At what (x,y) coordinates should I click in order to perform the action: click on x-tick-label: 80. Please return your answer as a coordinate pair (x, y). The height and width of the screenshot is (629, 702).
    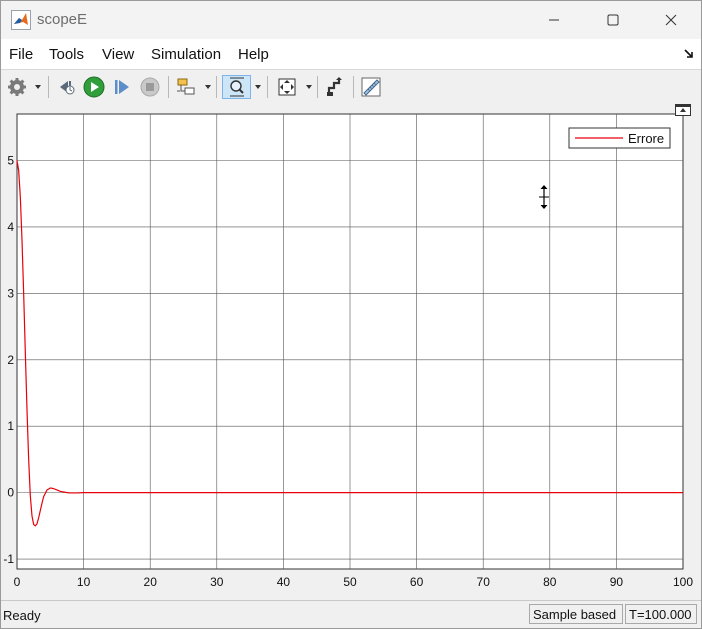
    Looking at the image, I should click on (550, 582).